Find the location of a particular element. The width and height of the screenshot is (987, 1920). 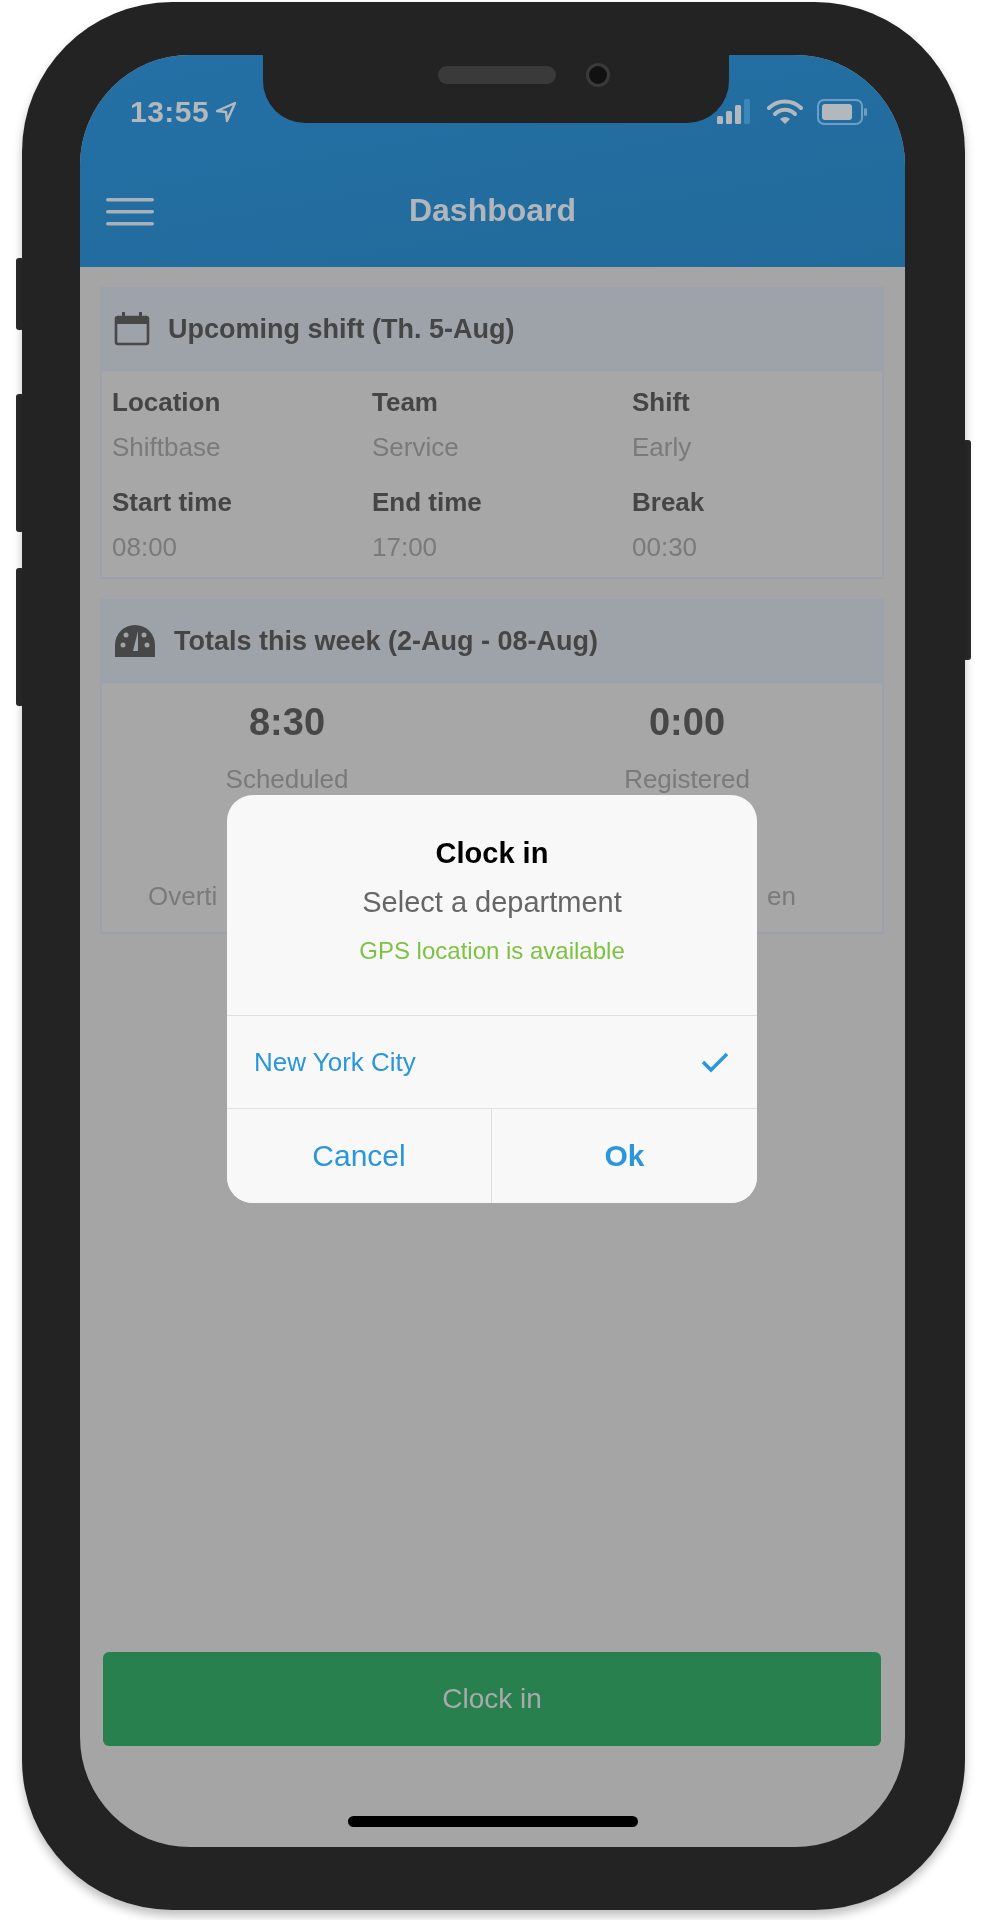

cancel-button: Cancel is located at coordinates (359, 1156).